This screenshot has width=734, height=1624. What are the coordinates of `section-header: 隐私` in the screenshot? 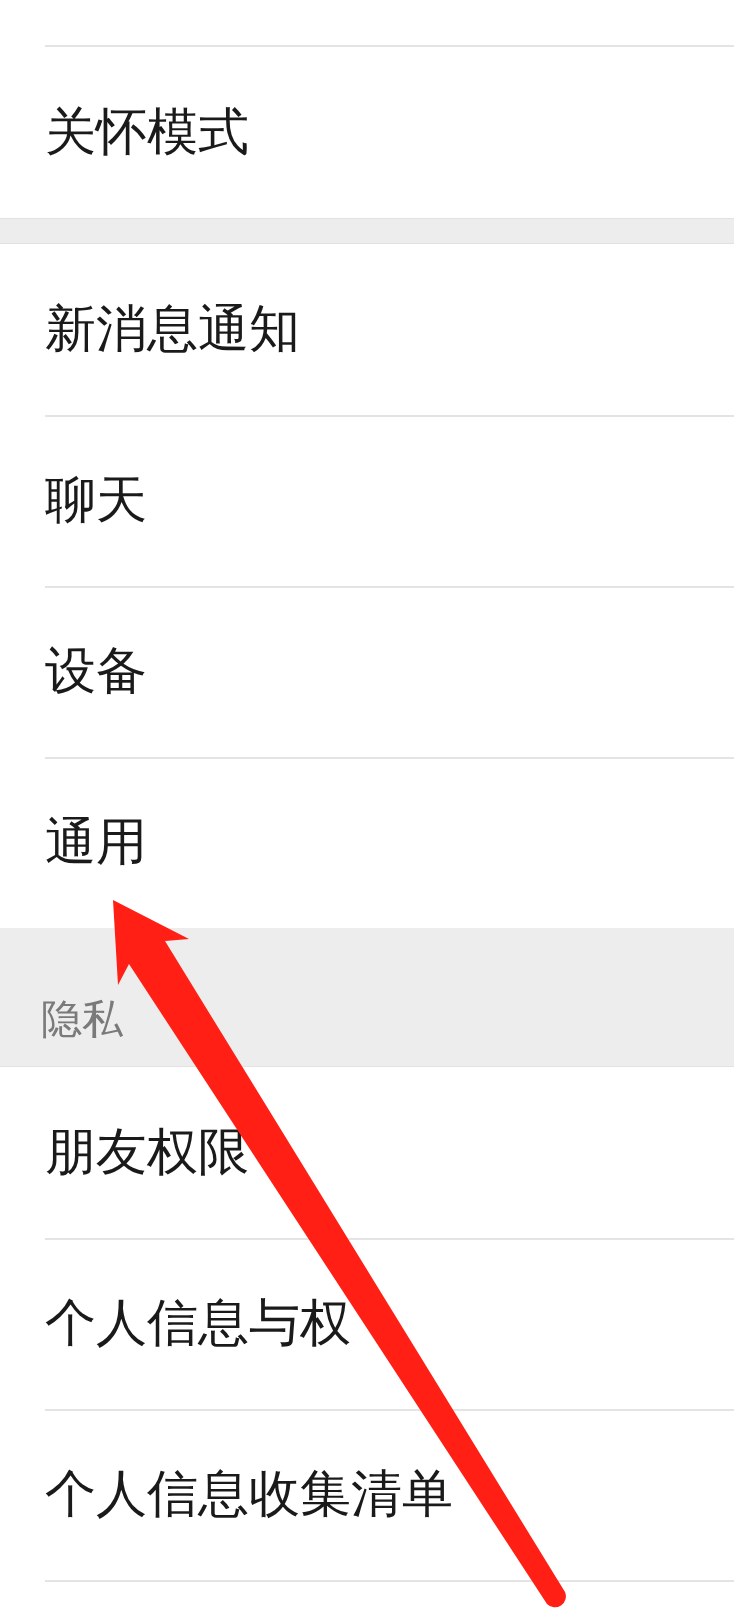 It's located at (82, 1019).